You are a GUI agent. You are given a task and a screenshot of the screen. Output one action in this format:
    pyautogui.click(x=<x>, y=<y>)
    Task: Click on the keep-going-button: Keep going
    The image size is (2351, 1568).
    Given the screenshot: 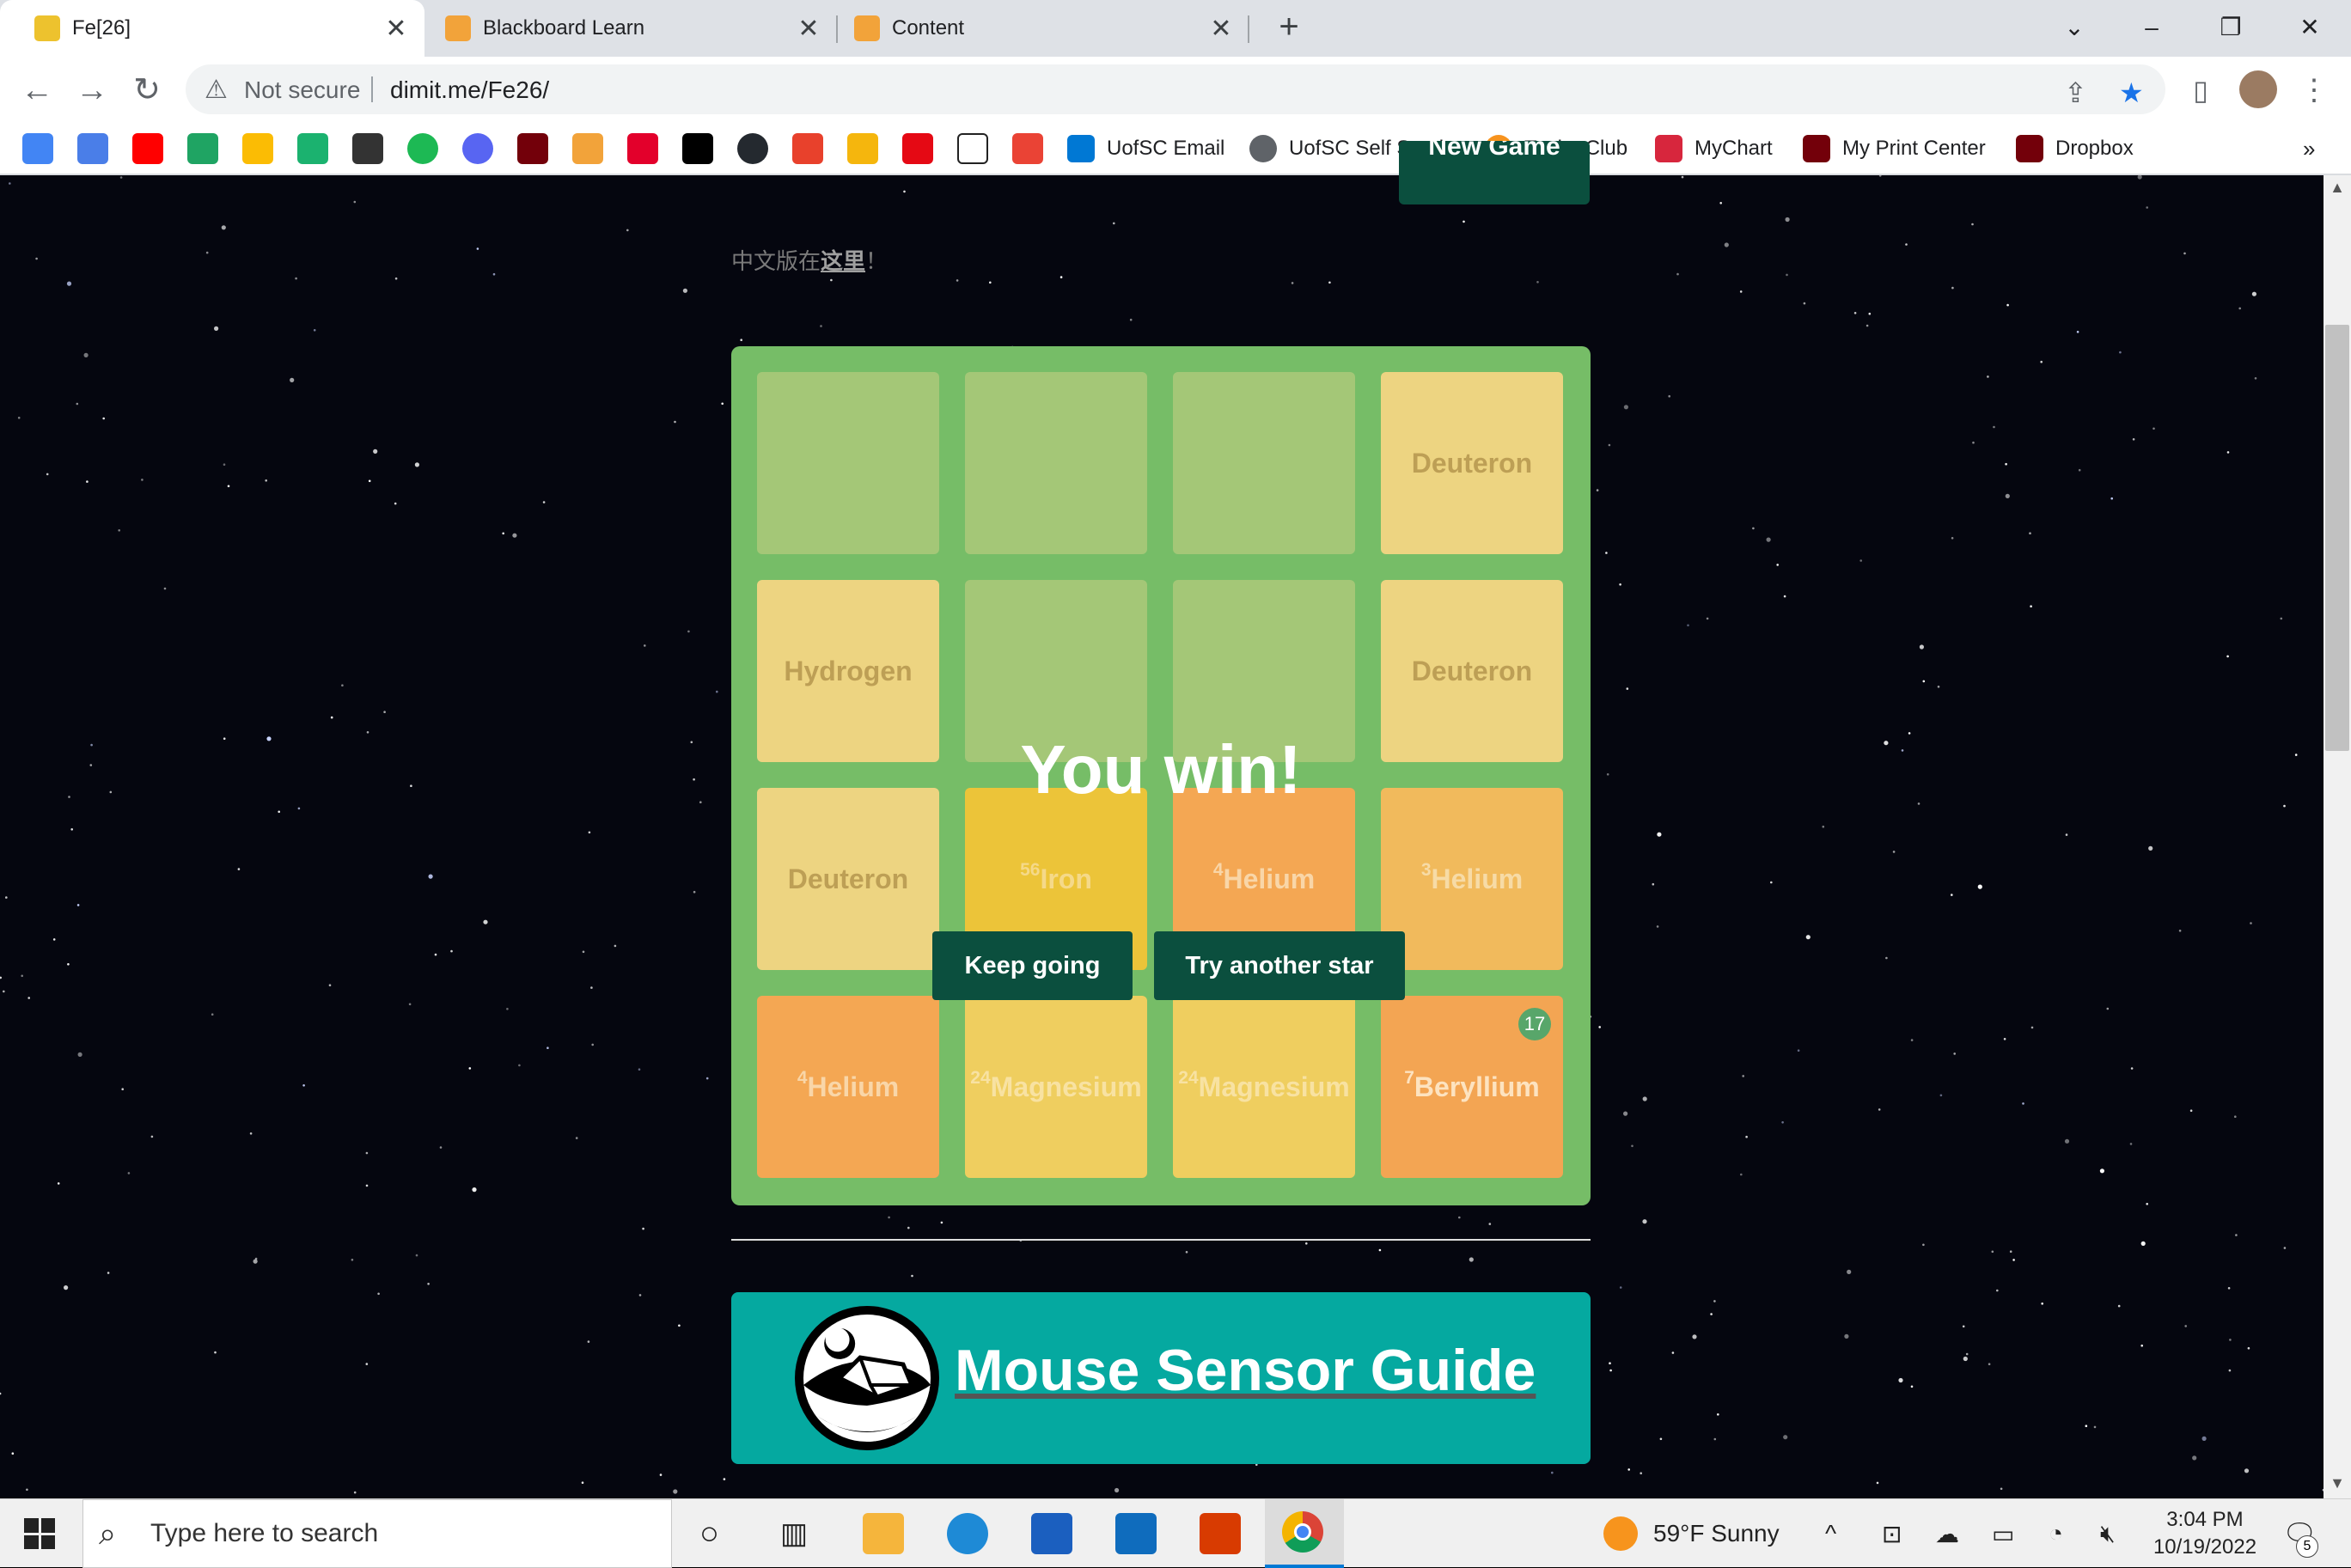 What is the action you would take?
    pyautogui.click(x=1032, y=965)
    